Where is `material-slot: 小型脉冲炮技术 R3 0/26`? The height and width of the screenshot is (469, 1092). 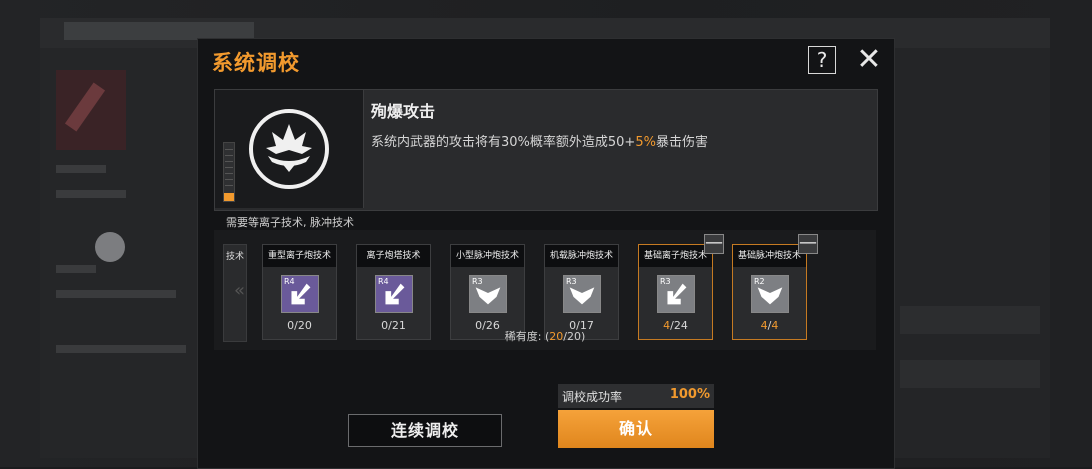
material-slot: 小型脉冲炮技术 R3 0/26 is located at coordinates (487, 292).